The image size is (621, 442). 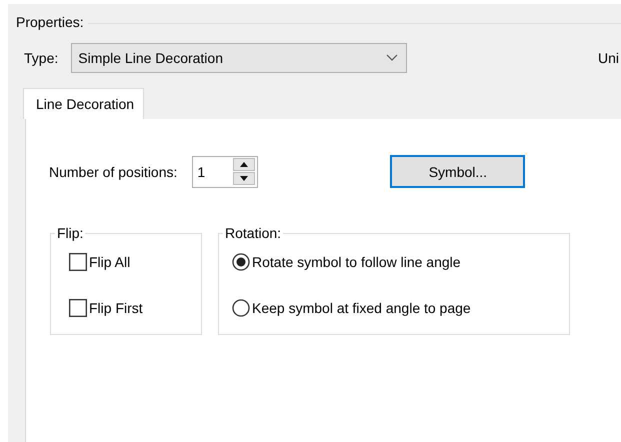 What do you see at coordinates (113, 172) in the screenshot?
I see `field-label: Number of positions:` at bounding box center [113, 172].